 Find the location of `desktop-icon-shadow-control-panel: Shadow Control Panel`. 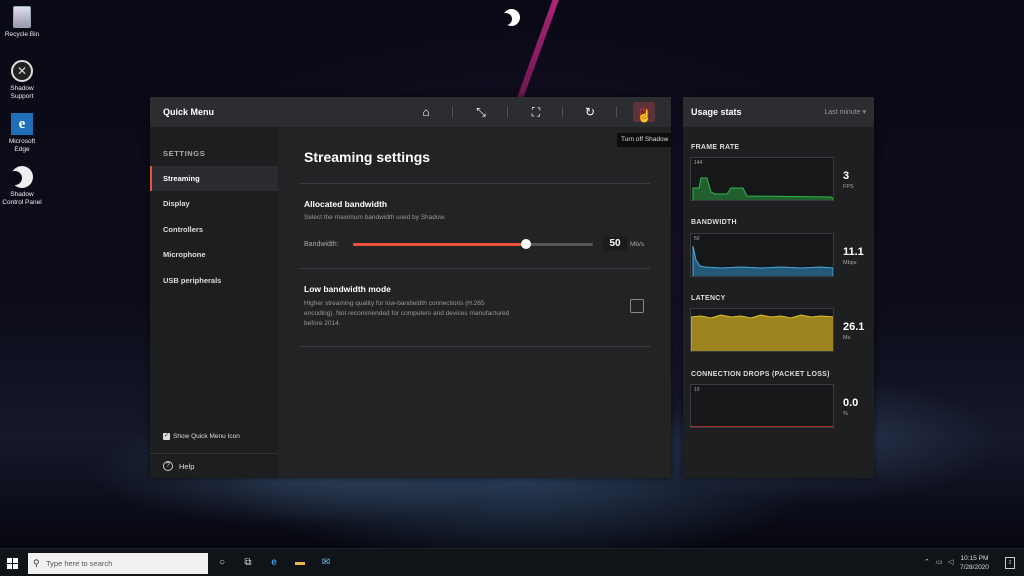

desktop-icon-shadow-control-panel: Shadow Control Panel is located at coordinates (22, 186).